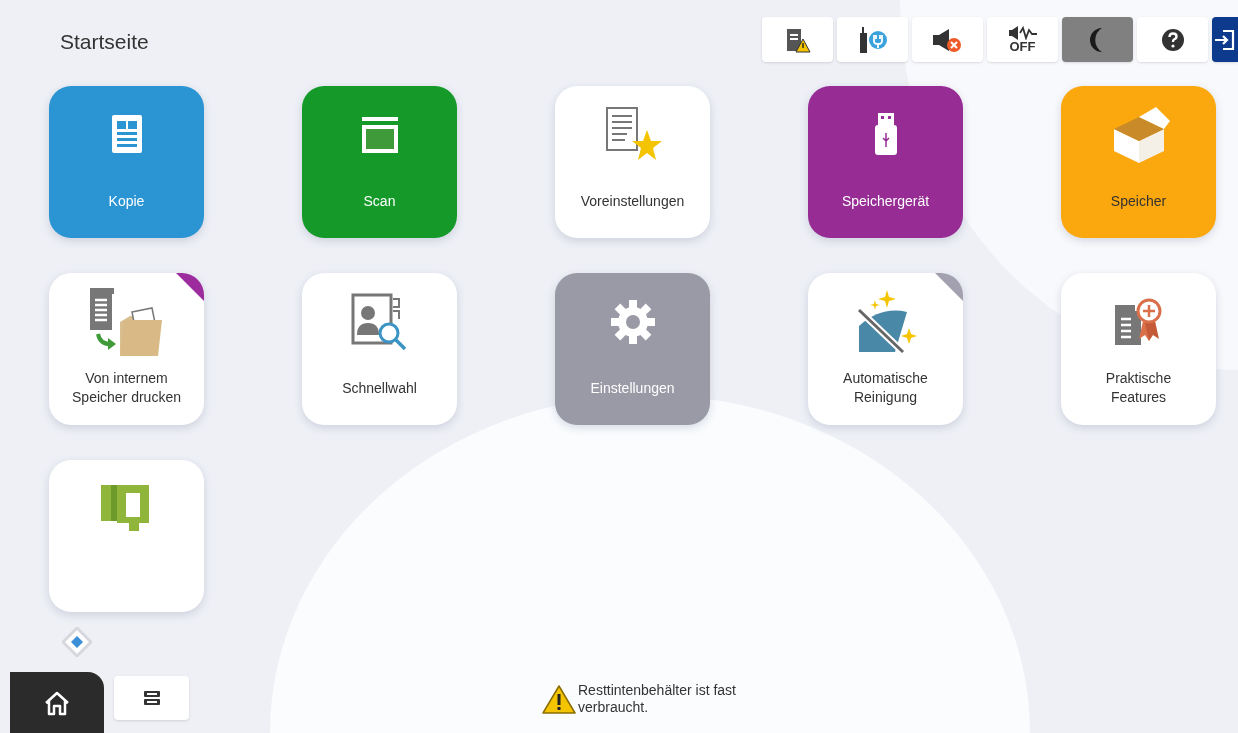 This screenshot has height=733, width=1238. I want to click on login-icon, so click(1225, 39).